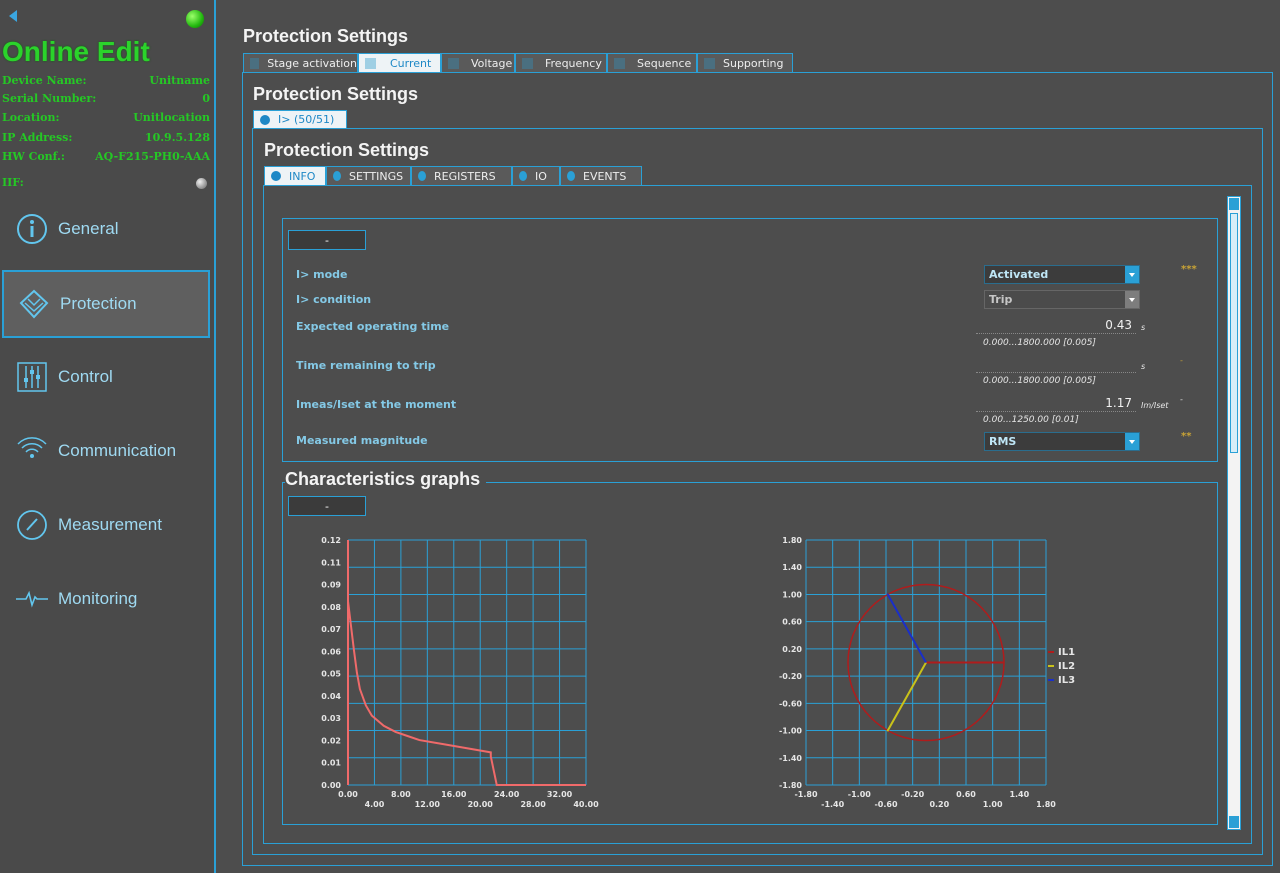 The width and height of the screenshot is (1280, 873). I want to click on tab-events: EVENTS, so click(601, 176).